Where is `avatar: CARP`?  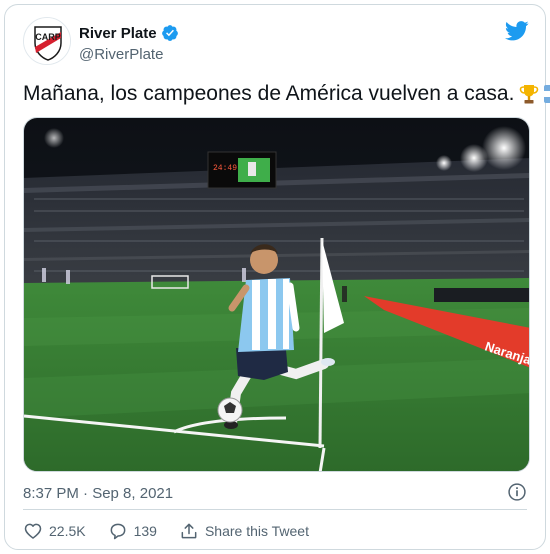 avatar: CARP is located at coordinates (47, 41).